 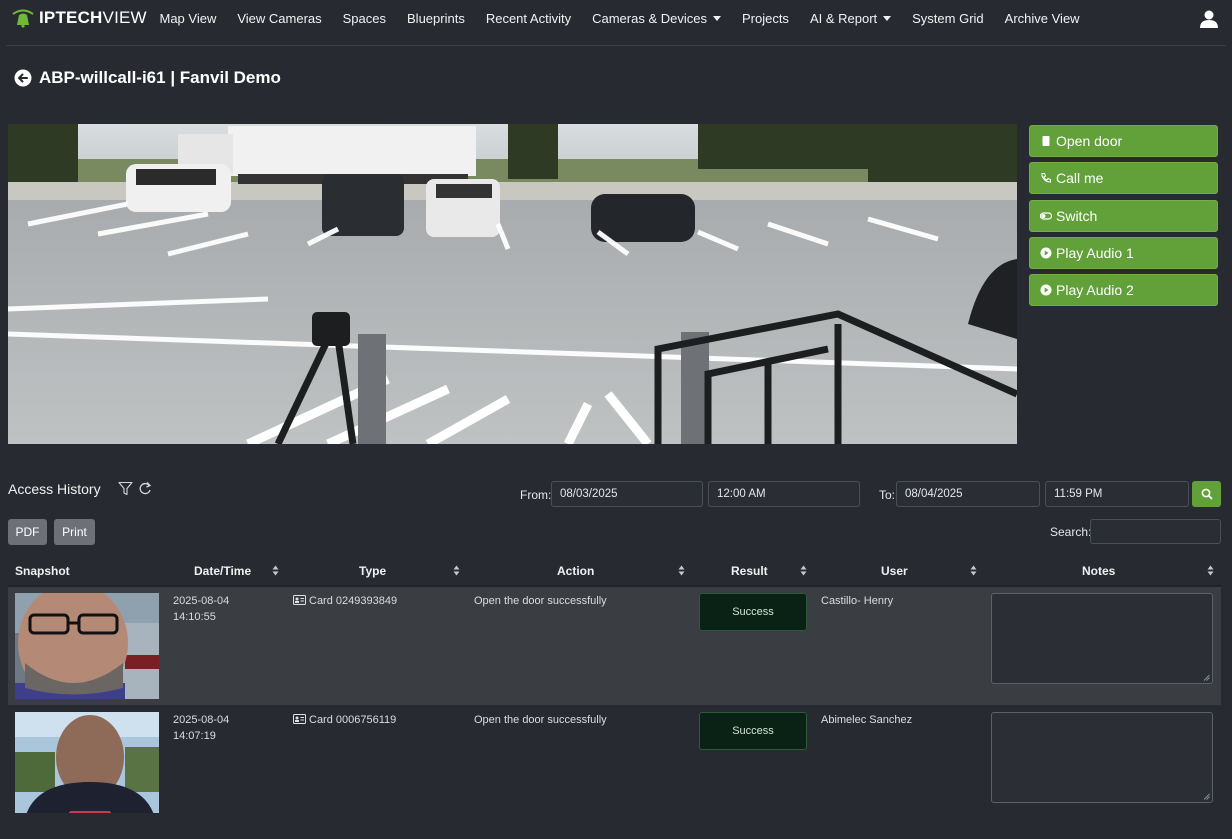 What do you see at coordinates (1089, 141) in the screenshot?
I see `open-door-label: Open door` at bounding box center [1089, 141].